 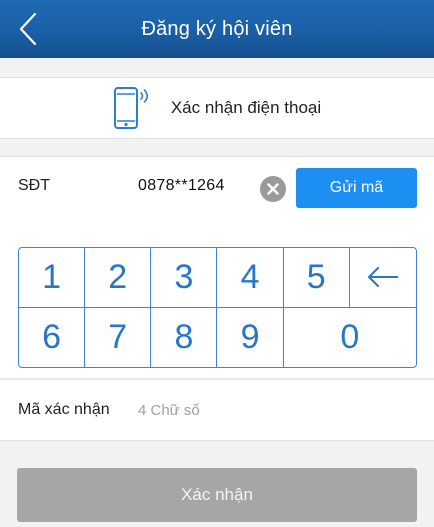 What do you see at coordinates (217, 495) in the screenshot?
I see `confirm-button: Xác nhận` at bounding box center [217, 495].